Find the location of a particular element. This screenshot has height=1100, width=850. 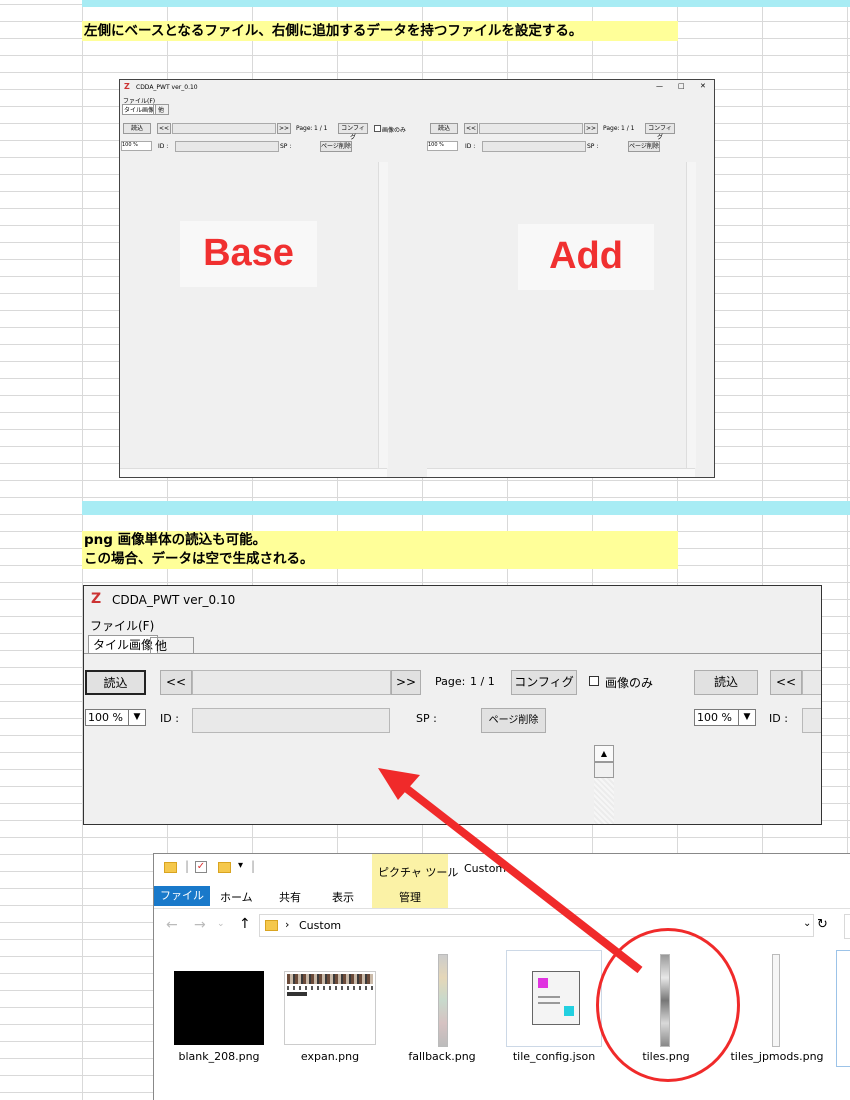

annotation-arrow-line is located at coordinates (521, 877).